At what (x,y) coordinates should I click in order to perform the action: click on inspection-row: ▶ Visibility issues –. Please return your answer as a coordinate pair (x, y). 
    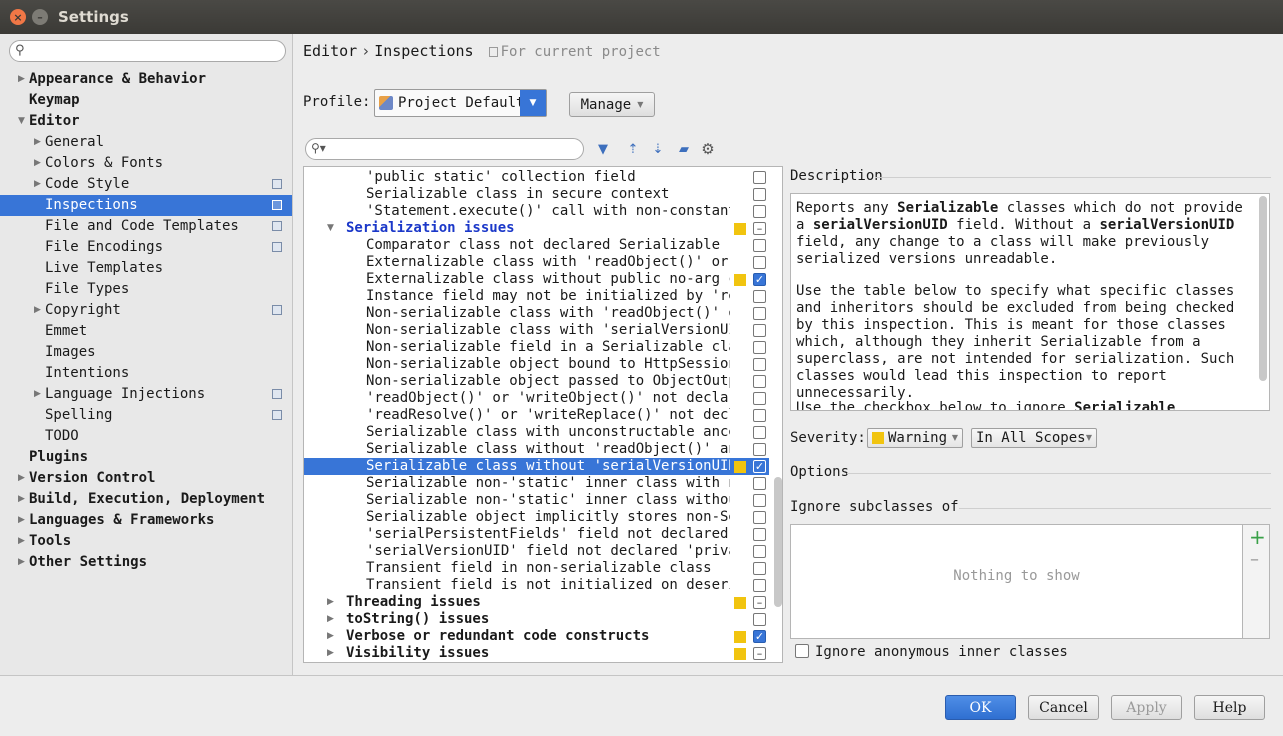
    Looking at the image, I should click on (536, 653).